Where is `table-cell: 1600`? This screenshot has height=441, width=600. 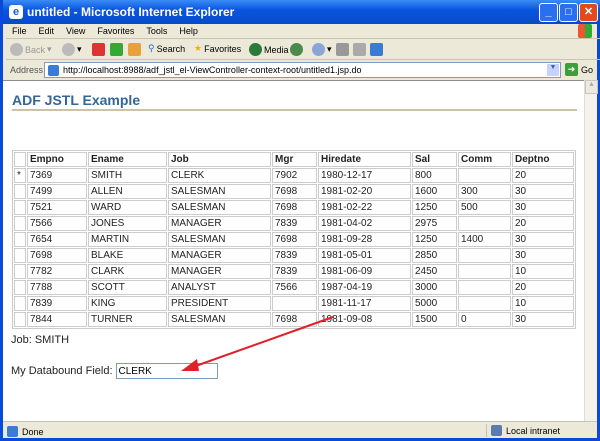 table-cell: 1600 is located at coordinates (434, 191).